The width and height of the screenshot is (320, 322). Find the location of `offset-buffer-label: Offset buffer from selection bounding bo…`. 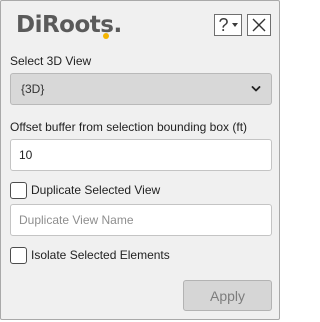

offset-buffer-label: Offset buffer from selection bounding bo… is located at coordinates (129, 127).